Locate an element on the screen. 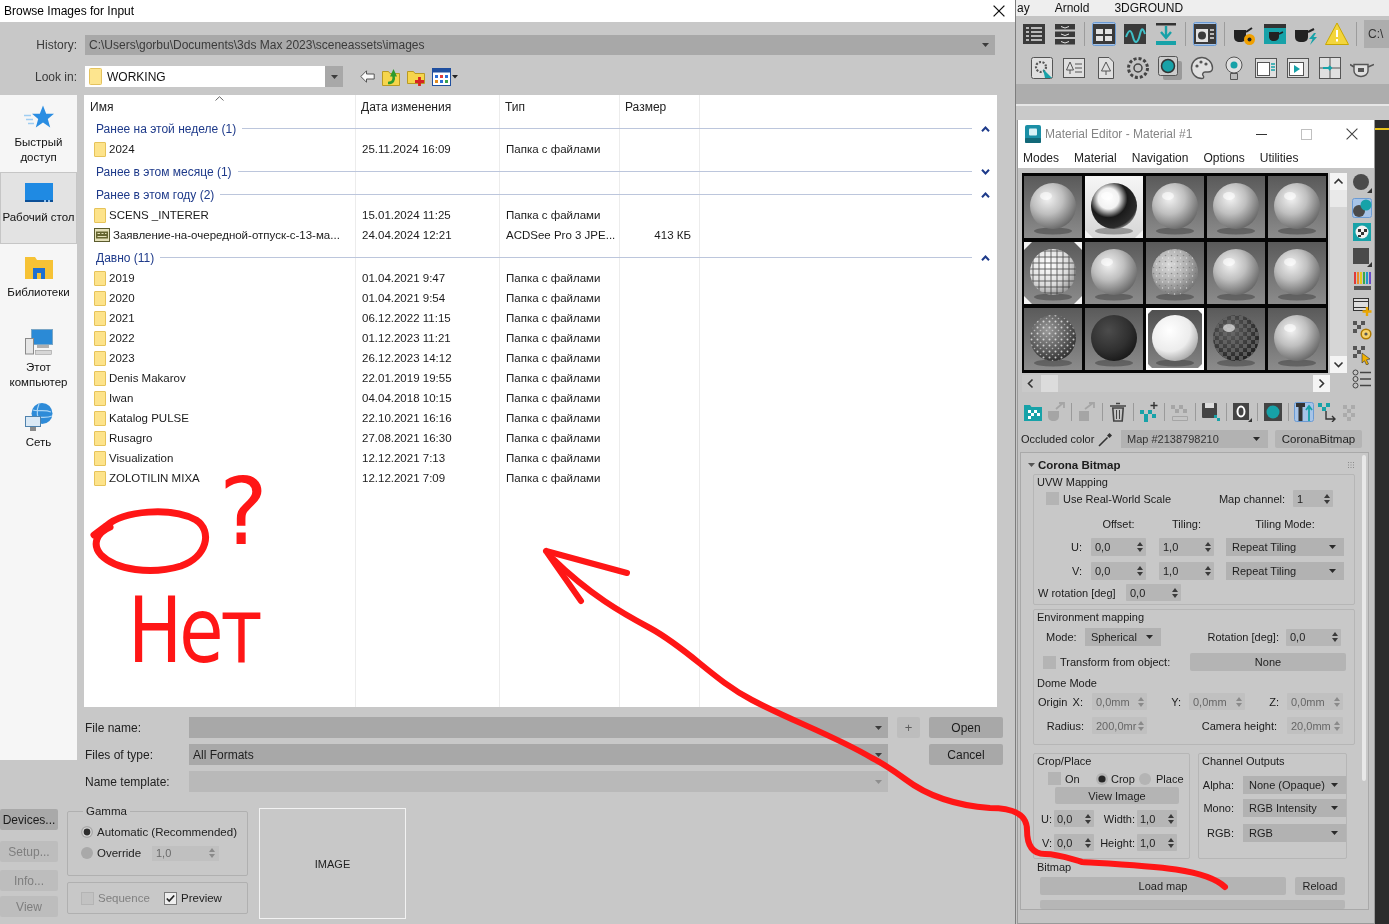 The height and width of the screenshot is (924, 1389). open-button: Open is located at coordinates (966, 727).